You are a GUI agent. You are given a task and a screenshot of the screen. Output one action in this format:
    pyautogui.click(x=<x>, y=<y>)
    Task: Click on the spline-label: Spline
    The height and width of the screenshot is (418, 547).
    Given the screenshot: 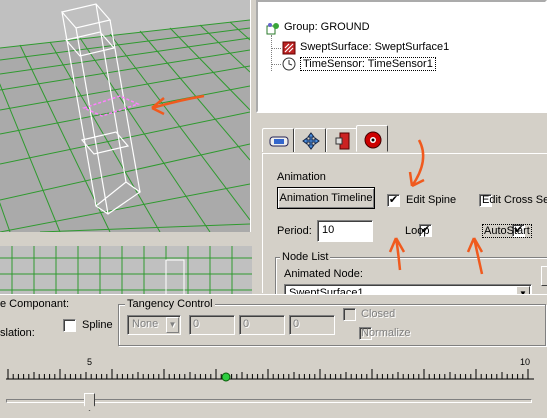 What is the action you would take?
    pyautogui.click(x=97, y=325)
    